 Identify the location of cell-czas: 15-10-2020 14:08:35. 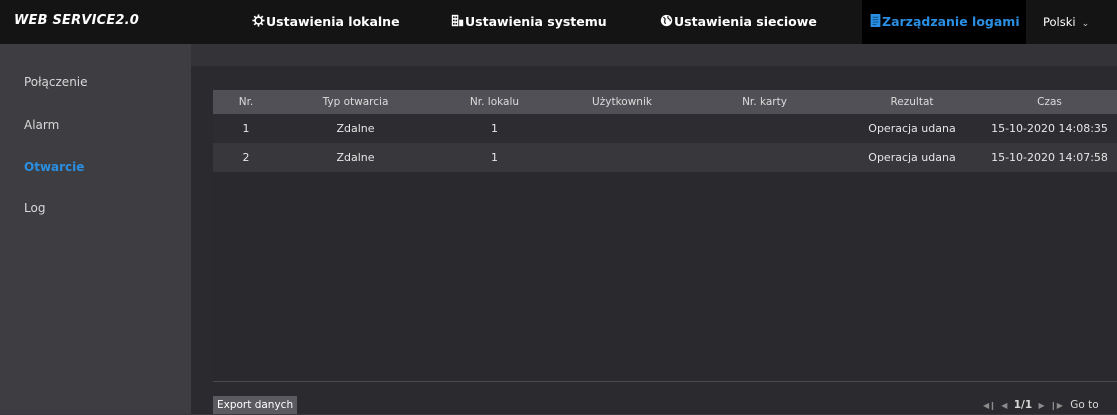
(1049, 128).